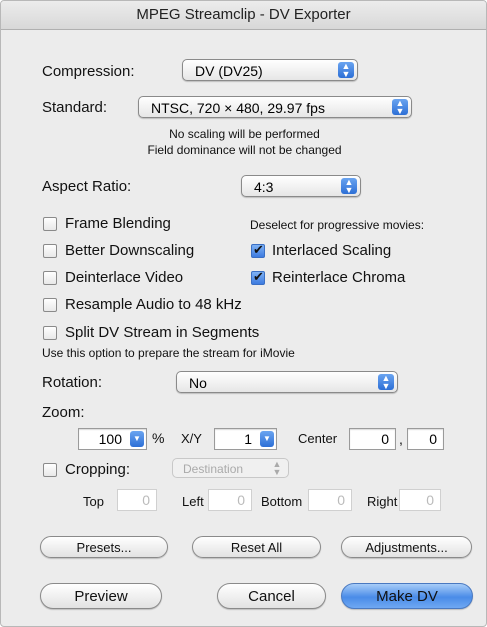 The width and height of the screenshot is (487, 627). I want to click on zoom-label: Zoom:, so click(63, 412).